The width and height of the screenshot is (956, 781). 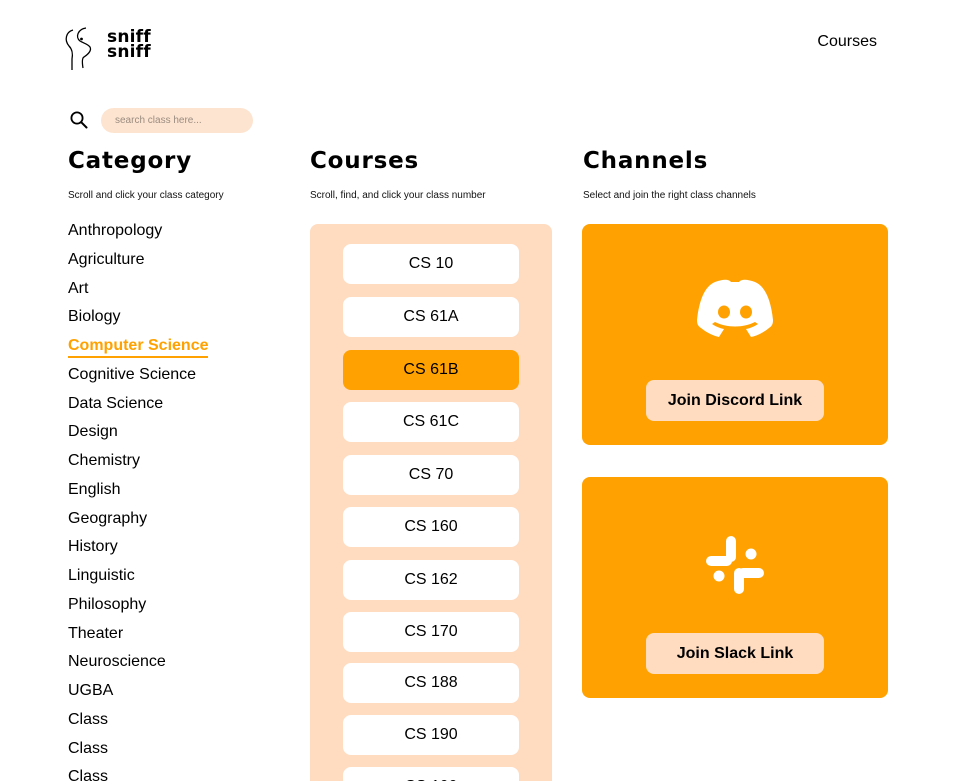 I want to click on category-item-label: Agriculture, so click(x=106, y=259).